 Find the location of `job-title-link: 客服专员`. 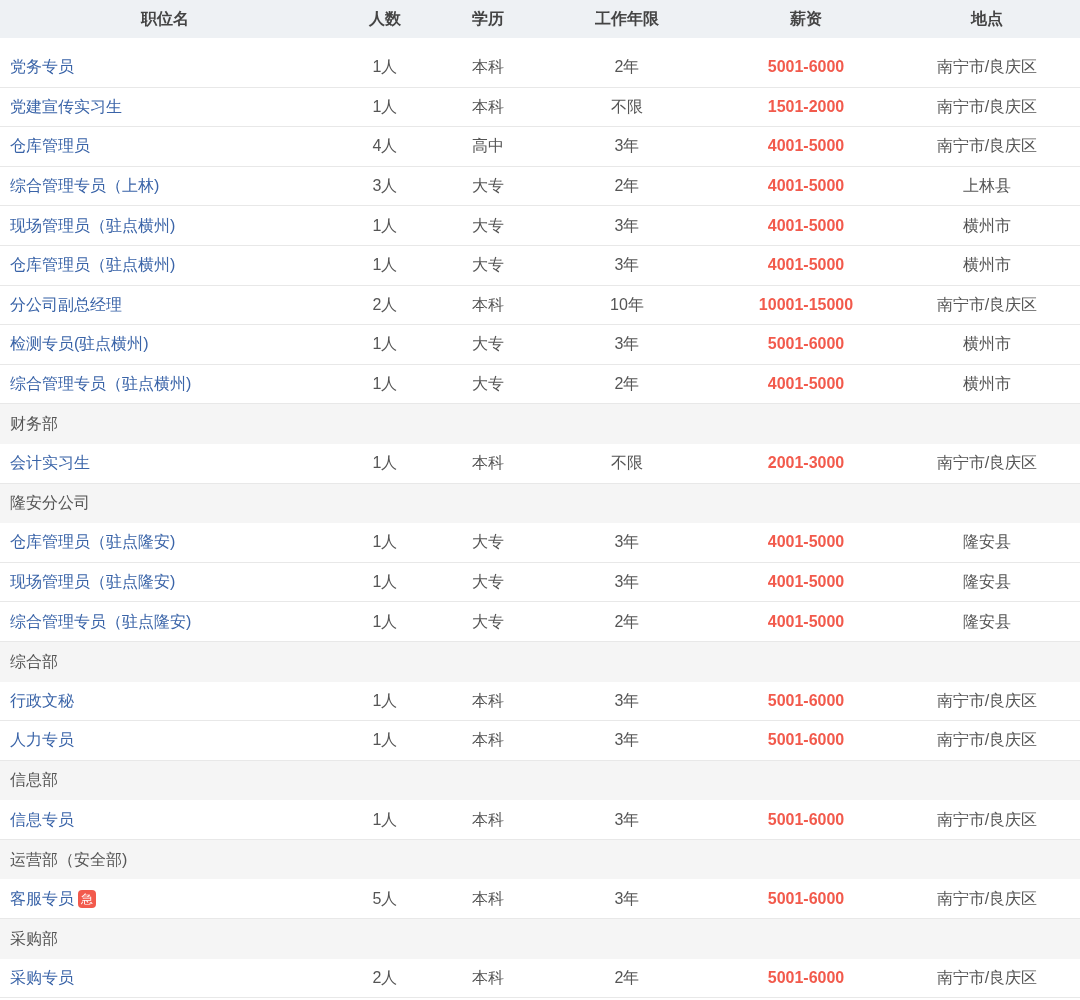

job-title-link: 客服专员 is located at coordinates (42, 898).